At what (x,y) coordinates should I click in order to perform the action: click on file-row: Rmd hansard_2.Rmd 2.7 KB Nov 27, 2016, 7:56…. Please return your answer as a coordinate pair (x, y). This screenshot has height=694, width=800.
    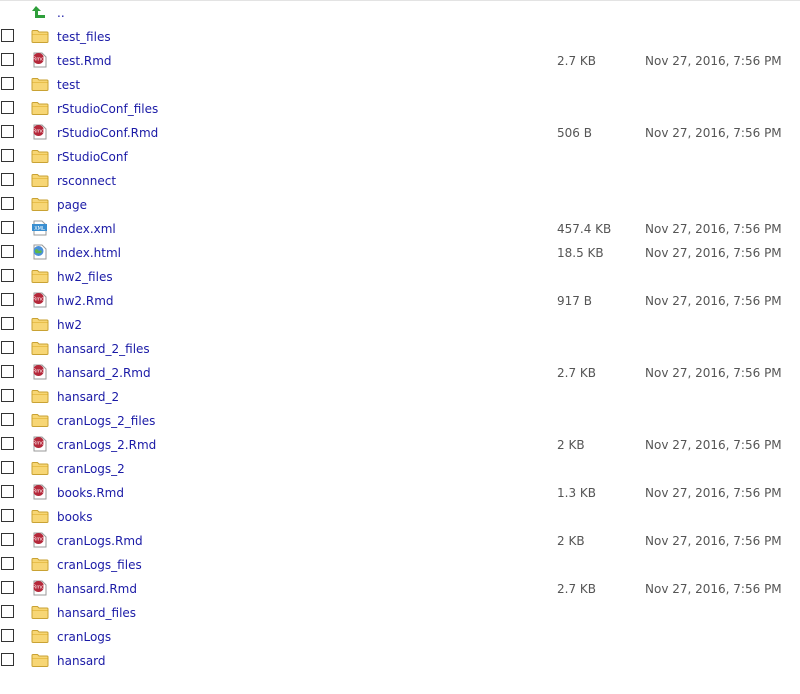
    Looking at the image, I should click on (400, 373).